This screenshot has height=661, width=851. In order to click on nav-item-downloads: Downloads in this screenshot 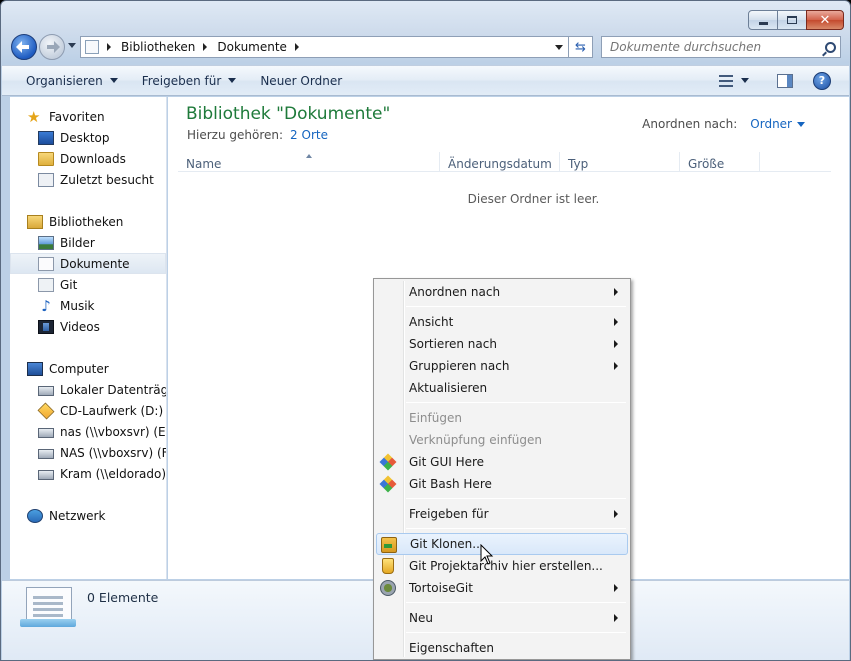, I will do `click(82, 158)`.